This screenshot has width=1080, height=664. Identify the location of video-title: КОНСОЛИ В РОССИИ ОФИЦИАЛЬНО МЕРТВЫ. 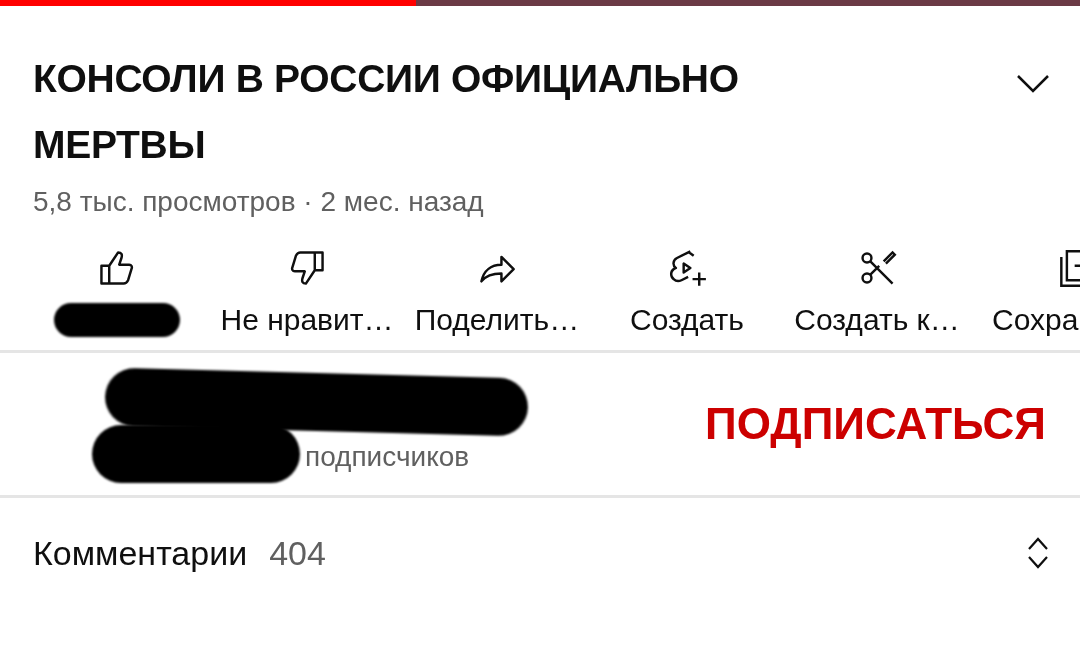
(386, 112).